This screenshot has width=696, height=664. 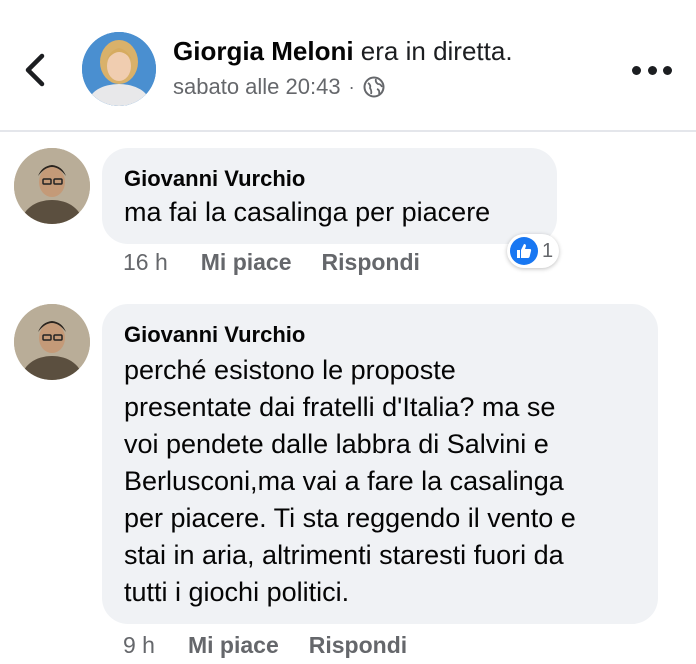 What do you see at coordinates (344, 481) in the screenshot?
I see `comment-text-line: Berlusconi,ma vai a fare la casalinga` at bounding box center [344, 481].